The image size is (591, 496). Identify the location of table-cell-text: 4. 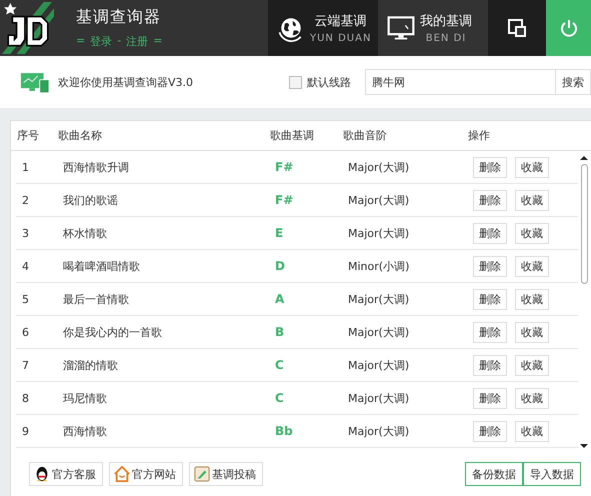
(25, 266).